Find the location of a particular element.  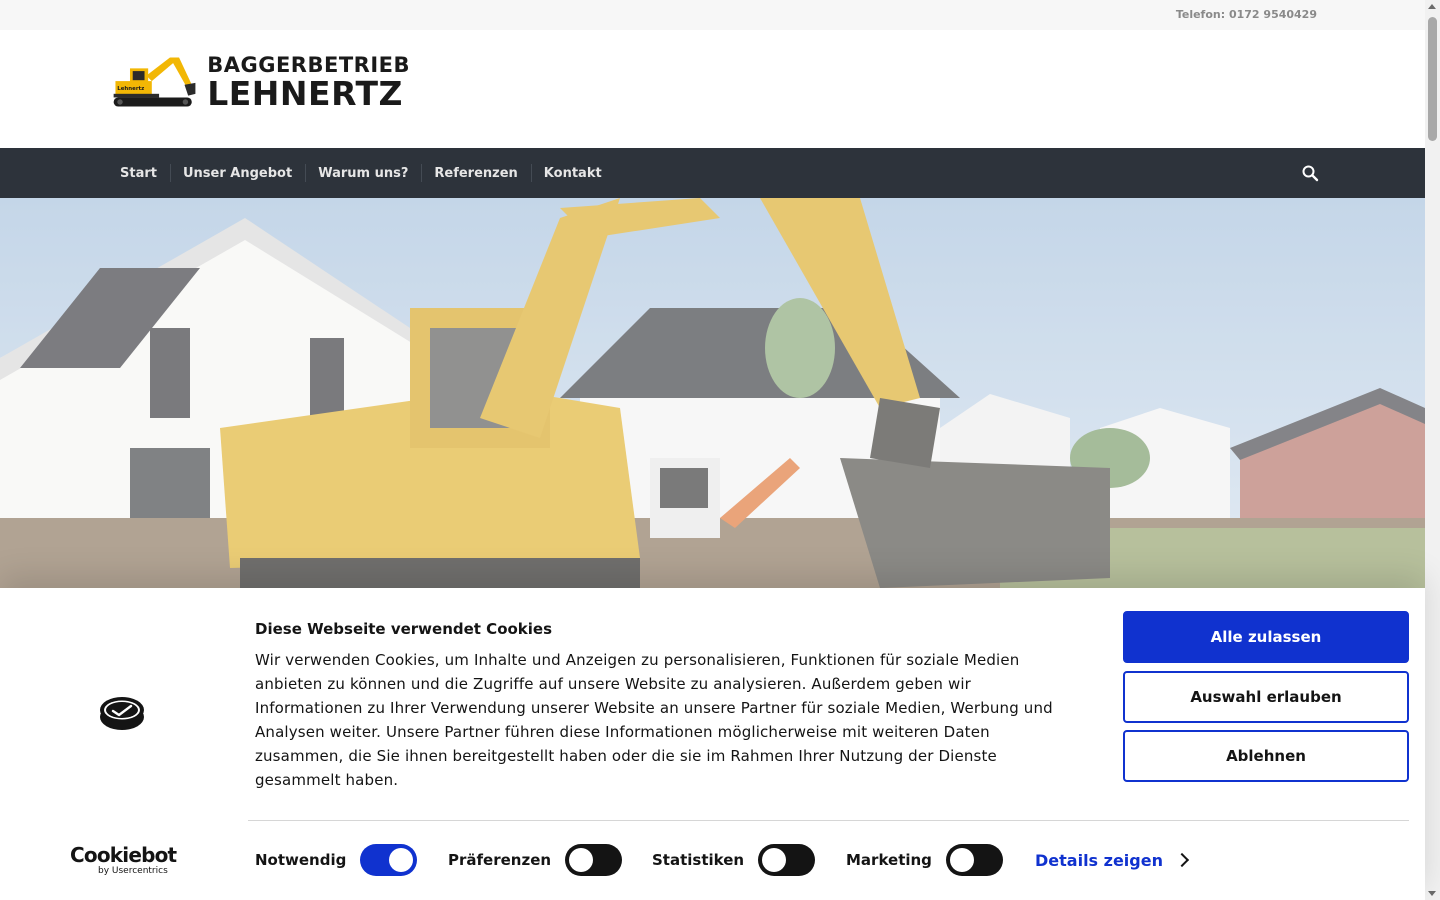

toggle-label-statistics: Statistiken is located at coordinates (698, 860).